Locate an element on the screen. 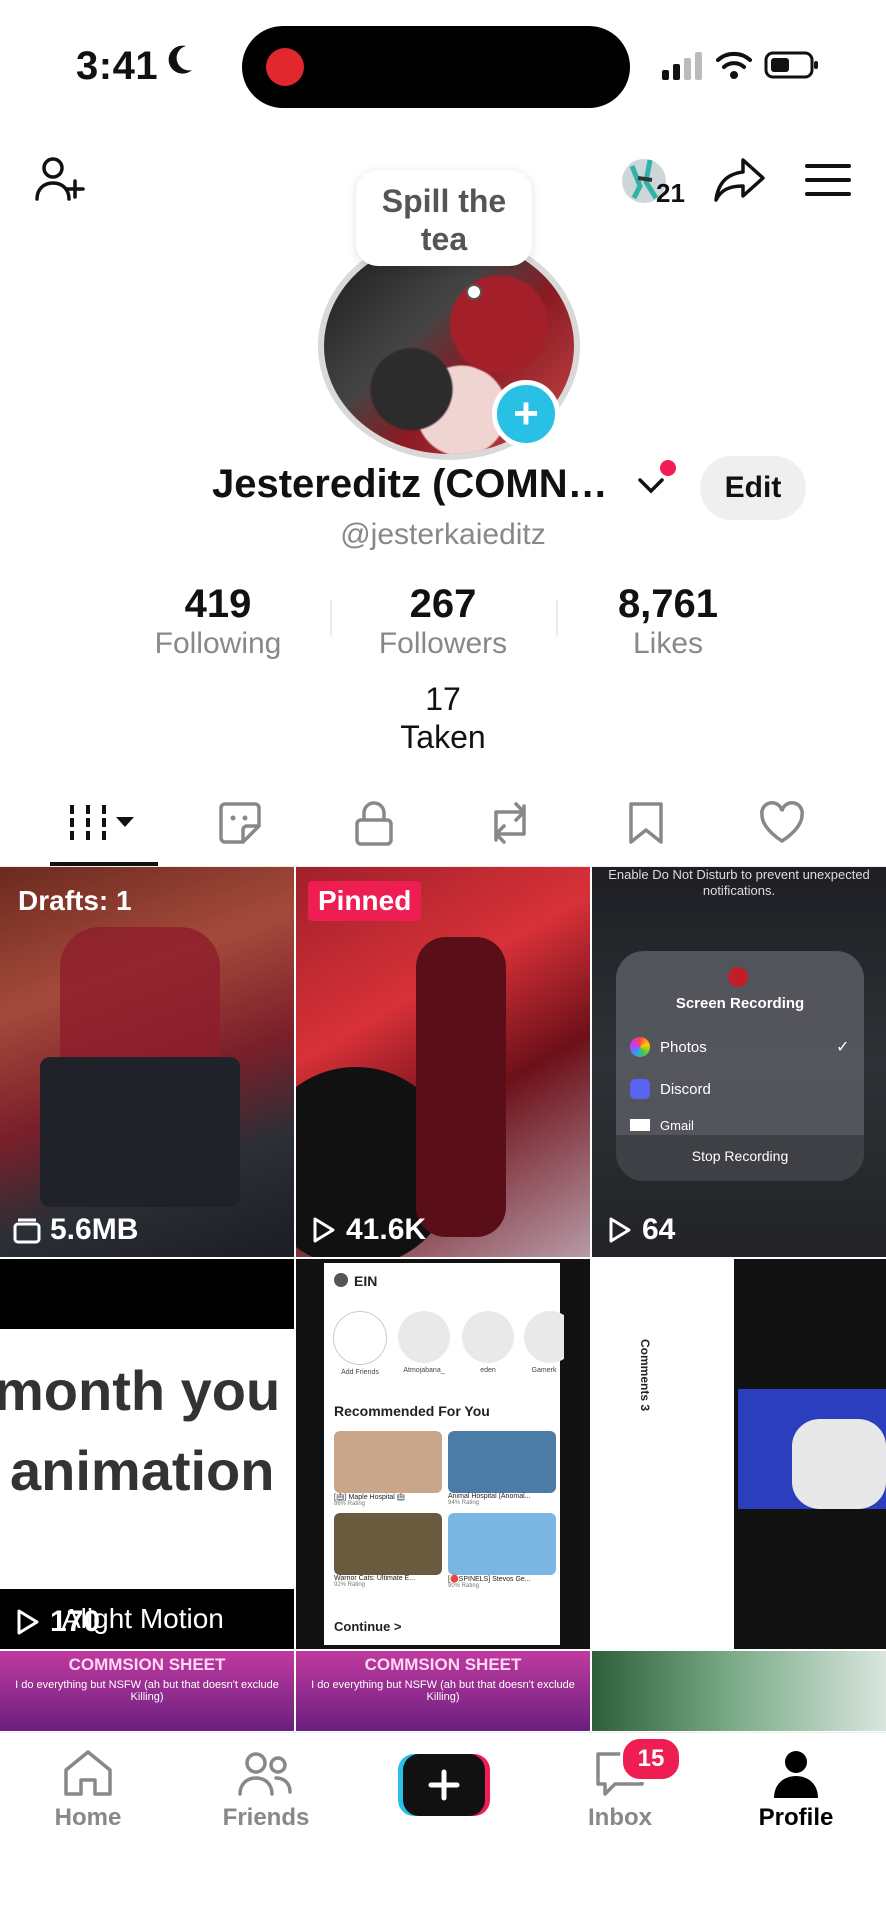 This screenshot has width=886, height=1921. gmail-icon is located at coordinates (640, 1125).